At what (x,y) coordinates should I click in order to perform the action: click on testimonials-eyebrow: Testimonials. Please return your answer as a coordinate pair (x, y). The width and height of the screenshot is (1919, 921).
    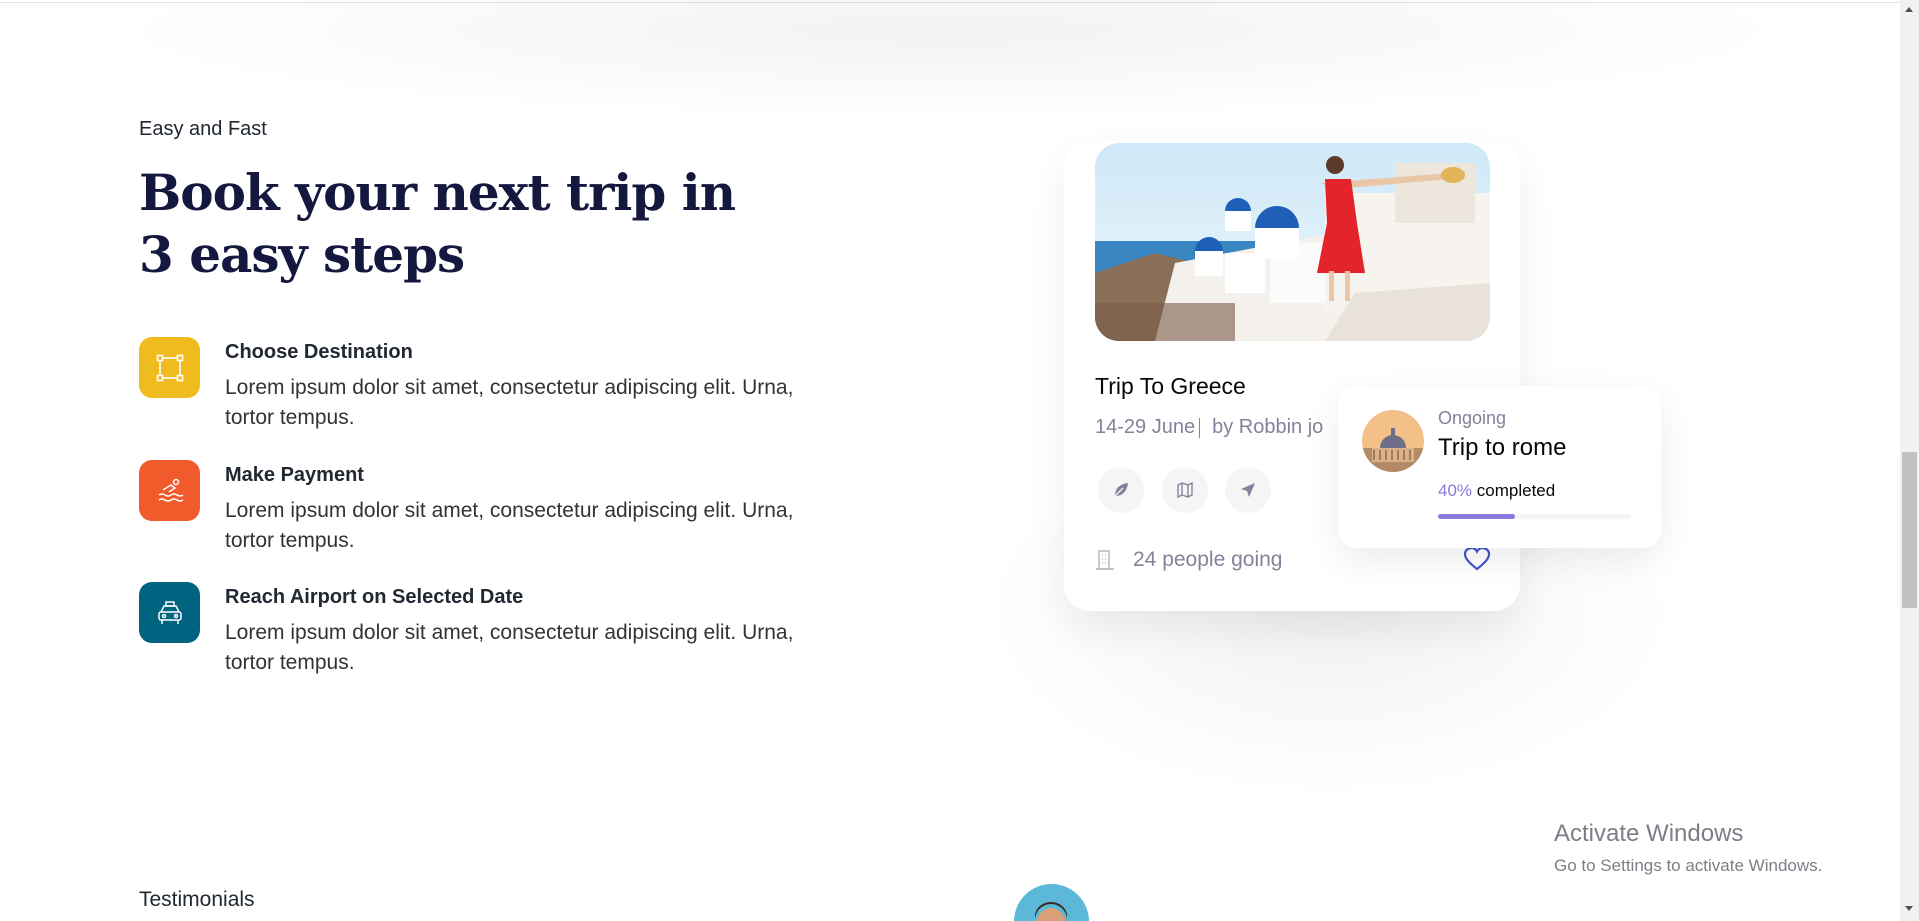
    Looking at the image, I should click on (197, 899).